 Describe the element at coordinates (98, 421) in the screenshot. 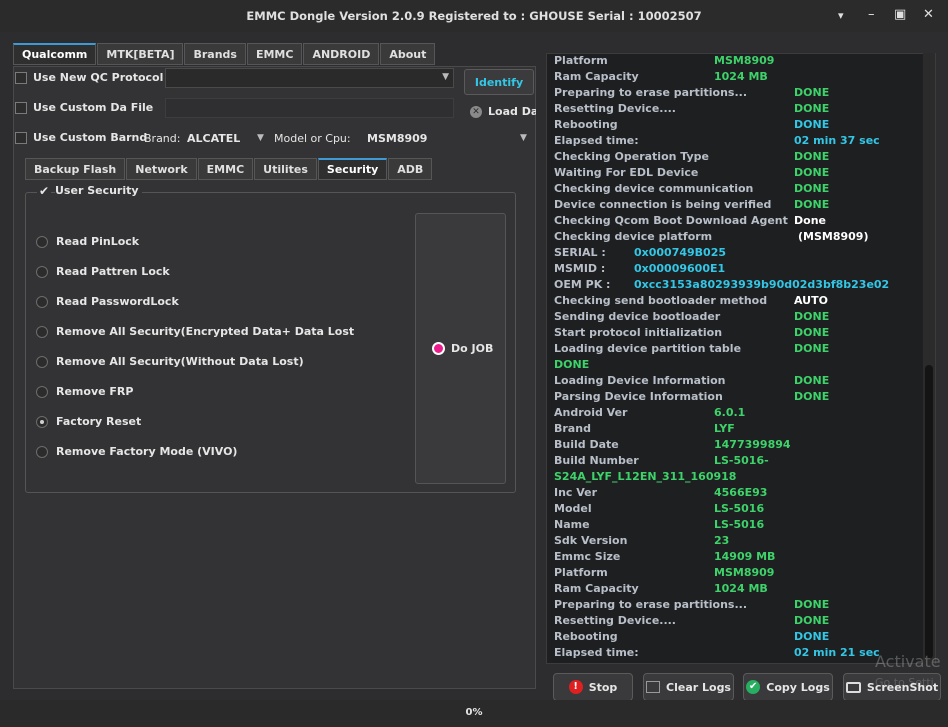

I see `option-factory-reset: Factory Reset` at that location.